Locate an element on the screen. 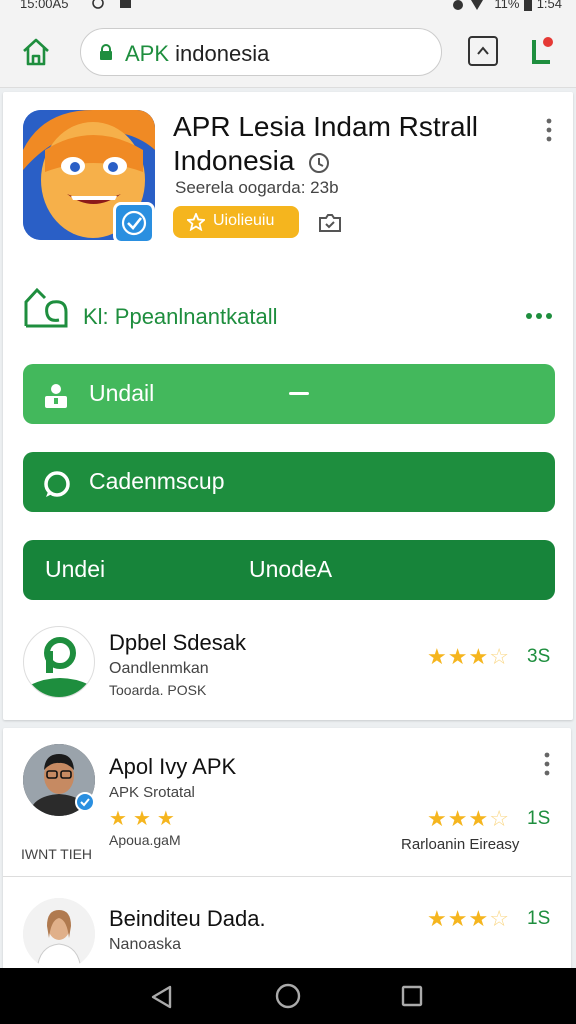  house-leaf-icon is located at coordinates (46, 307).